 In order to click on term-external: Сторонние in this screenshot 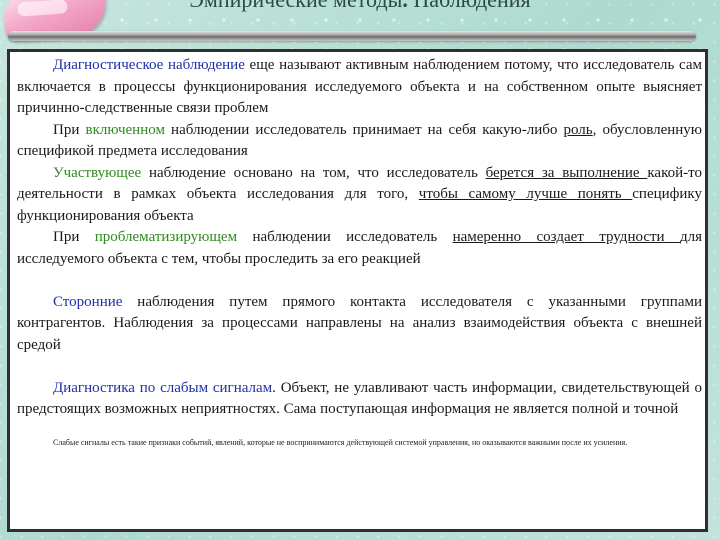, I will do `click(88, 301)`.